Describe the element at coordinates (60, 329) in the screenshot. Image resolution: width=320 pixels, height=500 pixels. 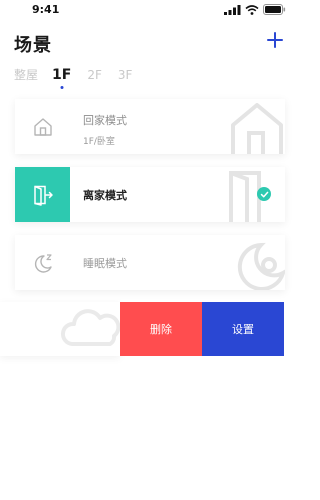
I see `scene-card-swiped` at that location.